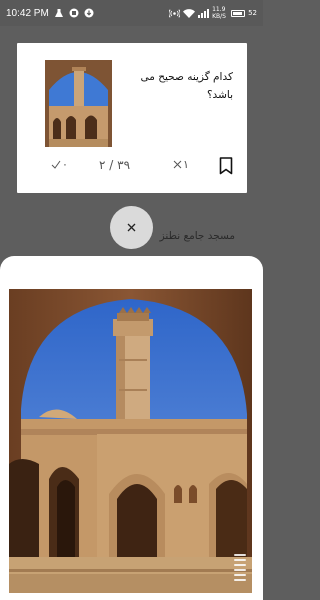 This screenshot has width=320, height=600. Describe the element at coordinates (89, 13) in the screenshot. I see `download-icon` at that location.